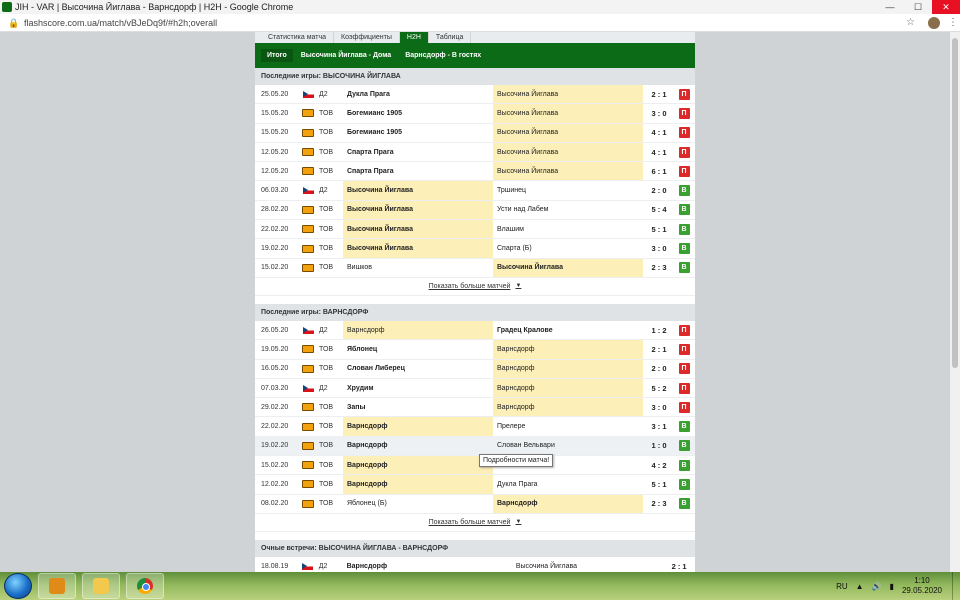  I want to click on result-cell: П, so click(684, 113).